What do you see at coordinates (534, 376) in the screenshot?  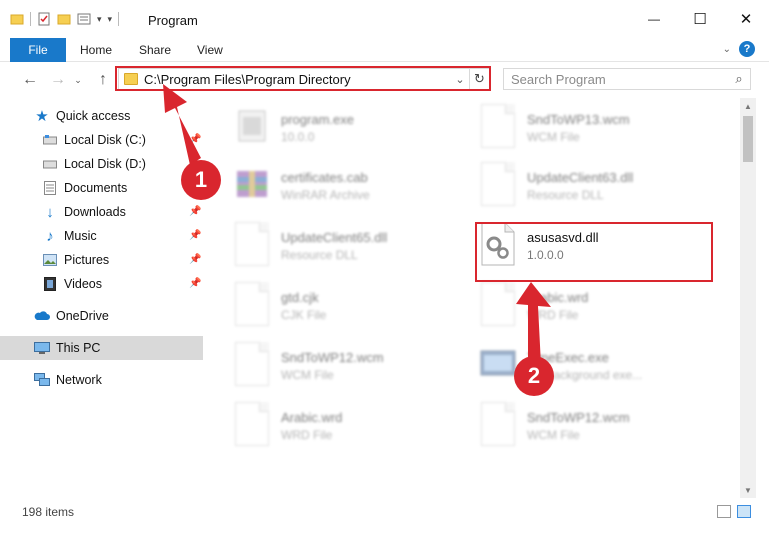 I see `callout-2: 2` at bounding box center [534, 376].